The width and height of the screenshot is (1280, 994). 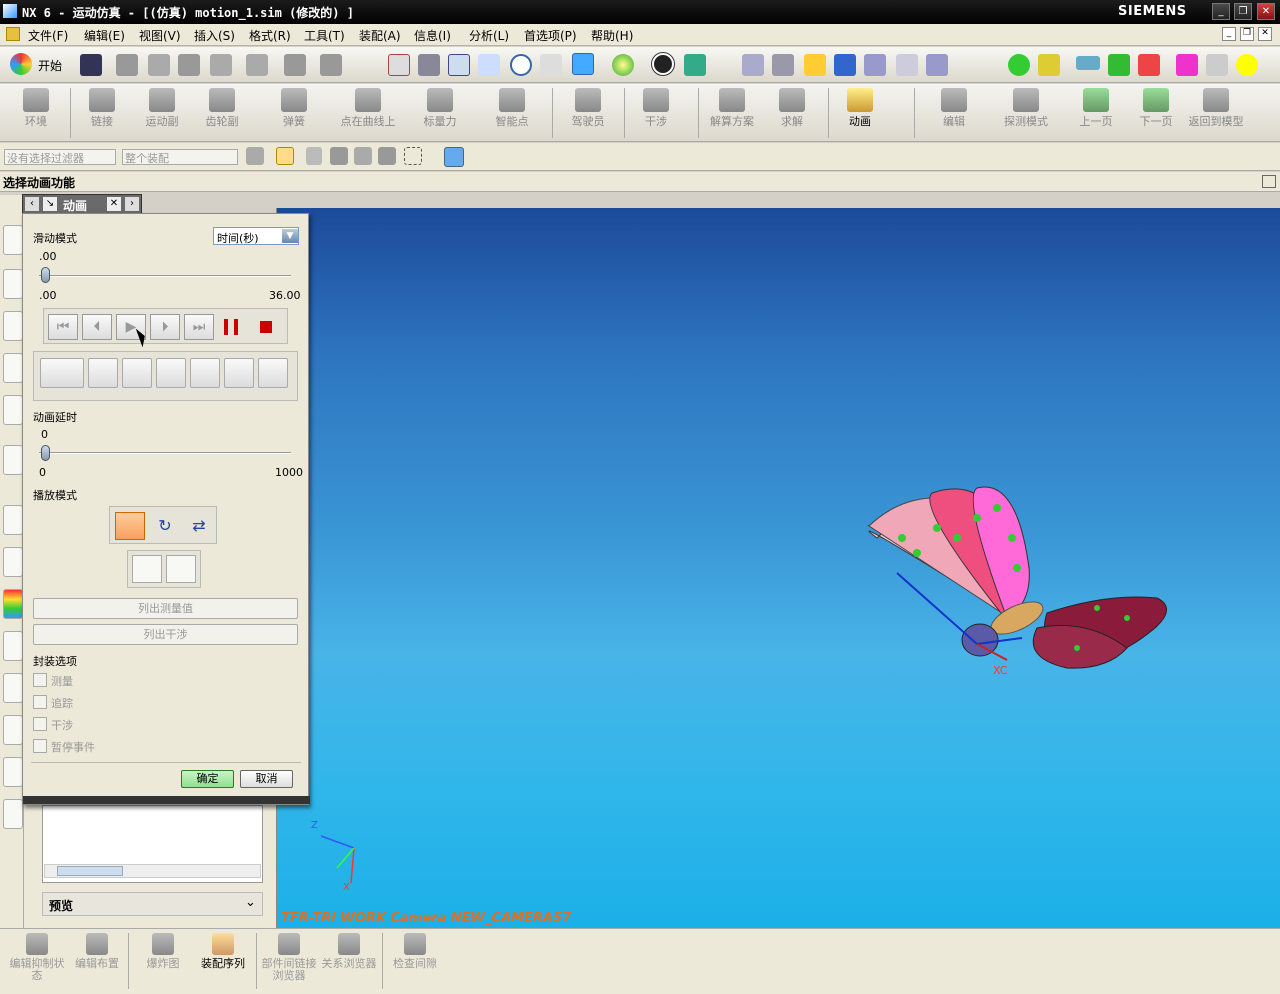 What do you see at coordinates (165, 526) in the screenshot?
I see `loop-icon: ↻` at bounding box center [165, 526].